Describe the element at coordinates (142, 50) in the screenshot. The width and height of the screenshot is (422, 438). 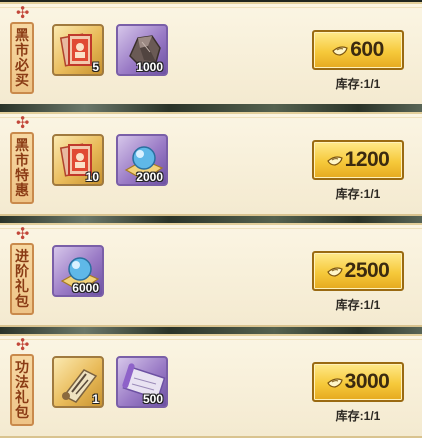
I see `item-slot: 1000` at that location.